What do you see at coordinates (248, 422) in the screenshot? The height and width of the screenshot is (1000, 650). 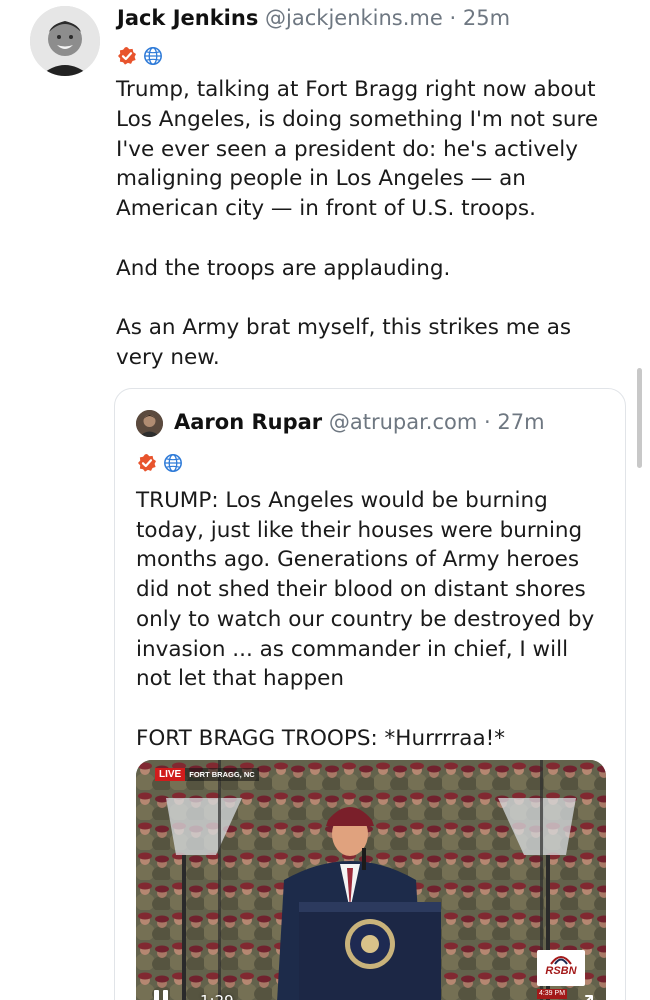 I see `quote-author-name: Aaron Rupar` at bounding box center [248, 422].